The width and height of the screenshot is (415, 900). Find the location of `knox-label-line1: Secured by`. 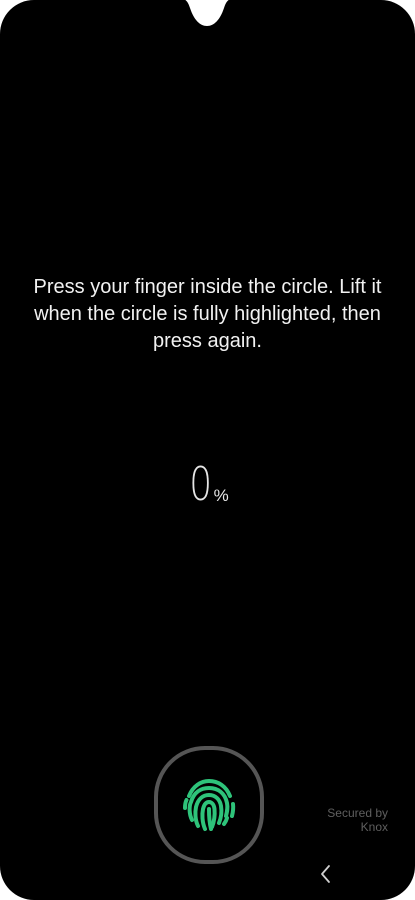

knox-label-line1: Secured by is located at coordinates (357, 813).